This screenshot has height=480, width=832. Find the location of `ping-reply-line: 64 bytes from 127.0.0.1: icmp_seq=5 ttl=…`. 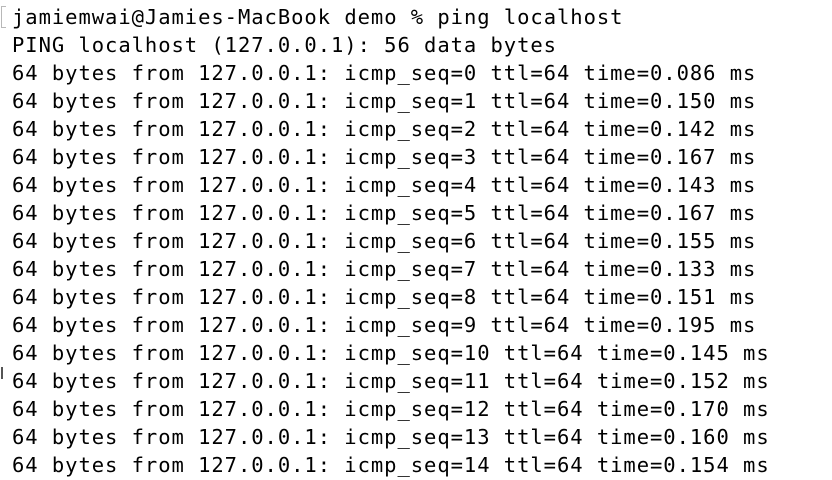

ping-reply-line: 64 bytes from 127.0.0.1: icmp_seq=5 ttl=… is located at coordinates (384, 213).